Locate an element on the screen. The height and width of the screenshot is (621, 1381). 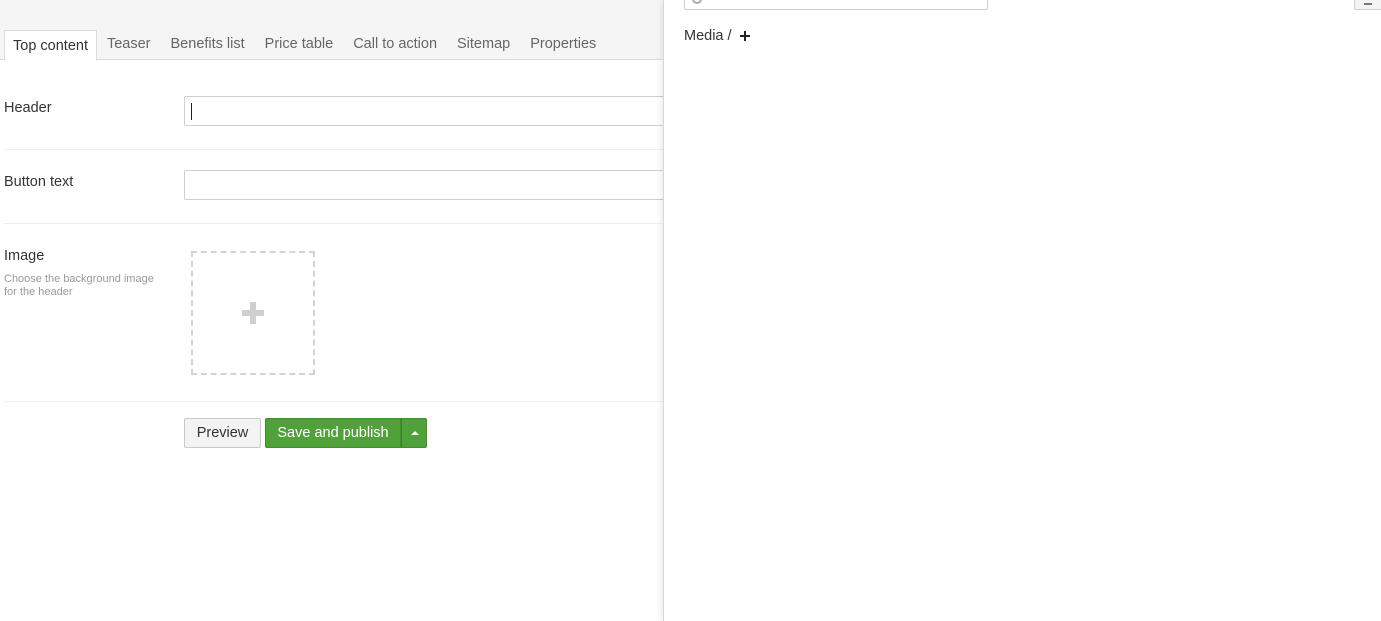
image-label: Image is located at coordinates (24, 256).